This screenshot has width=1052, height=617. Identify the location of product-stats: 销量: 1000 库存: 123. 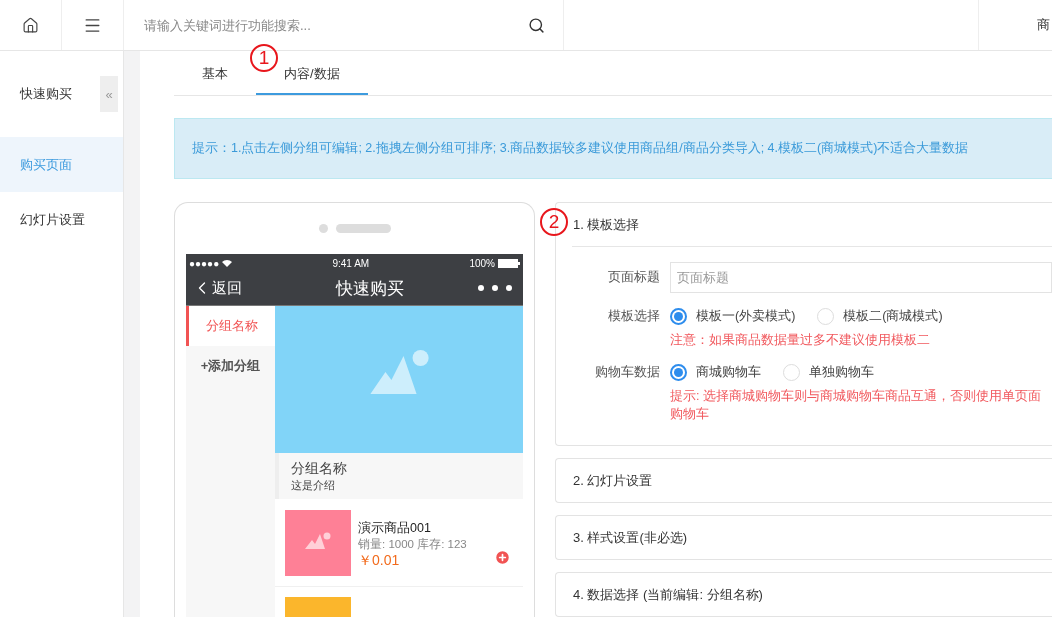
(412, 544).